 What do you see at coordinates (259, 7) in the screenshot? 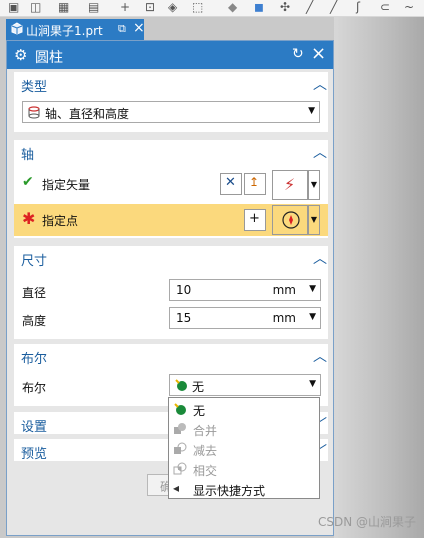
I see `toolbar-icon-10: ◼` at bounding box center [259, 7].